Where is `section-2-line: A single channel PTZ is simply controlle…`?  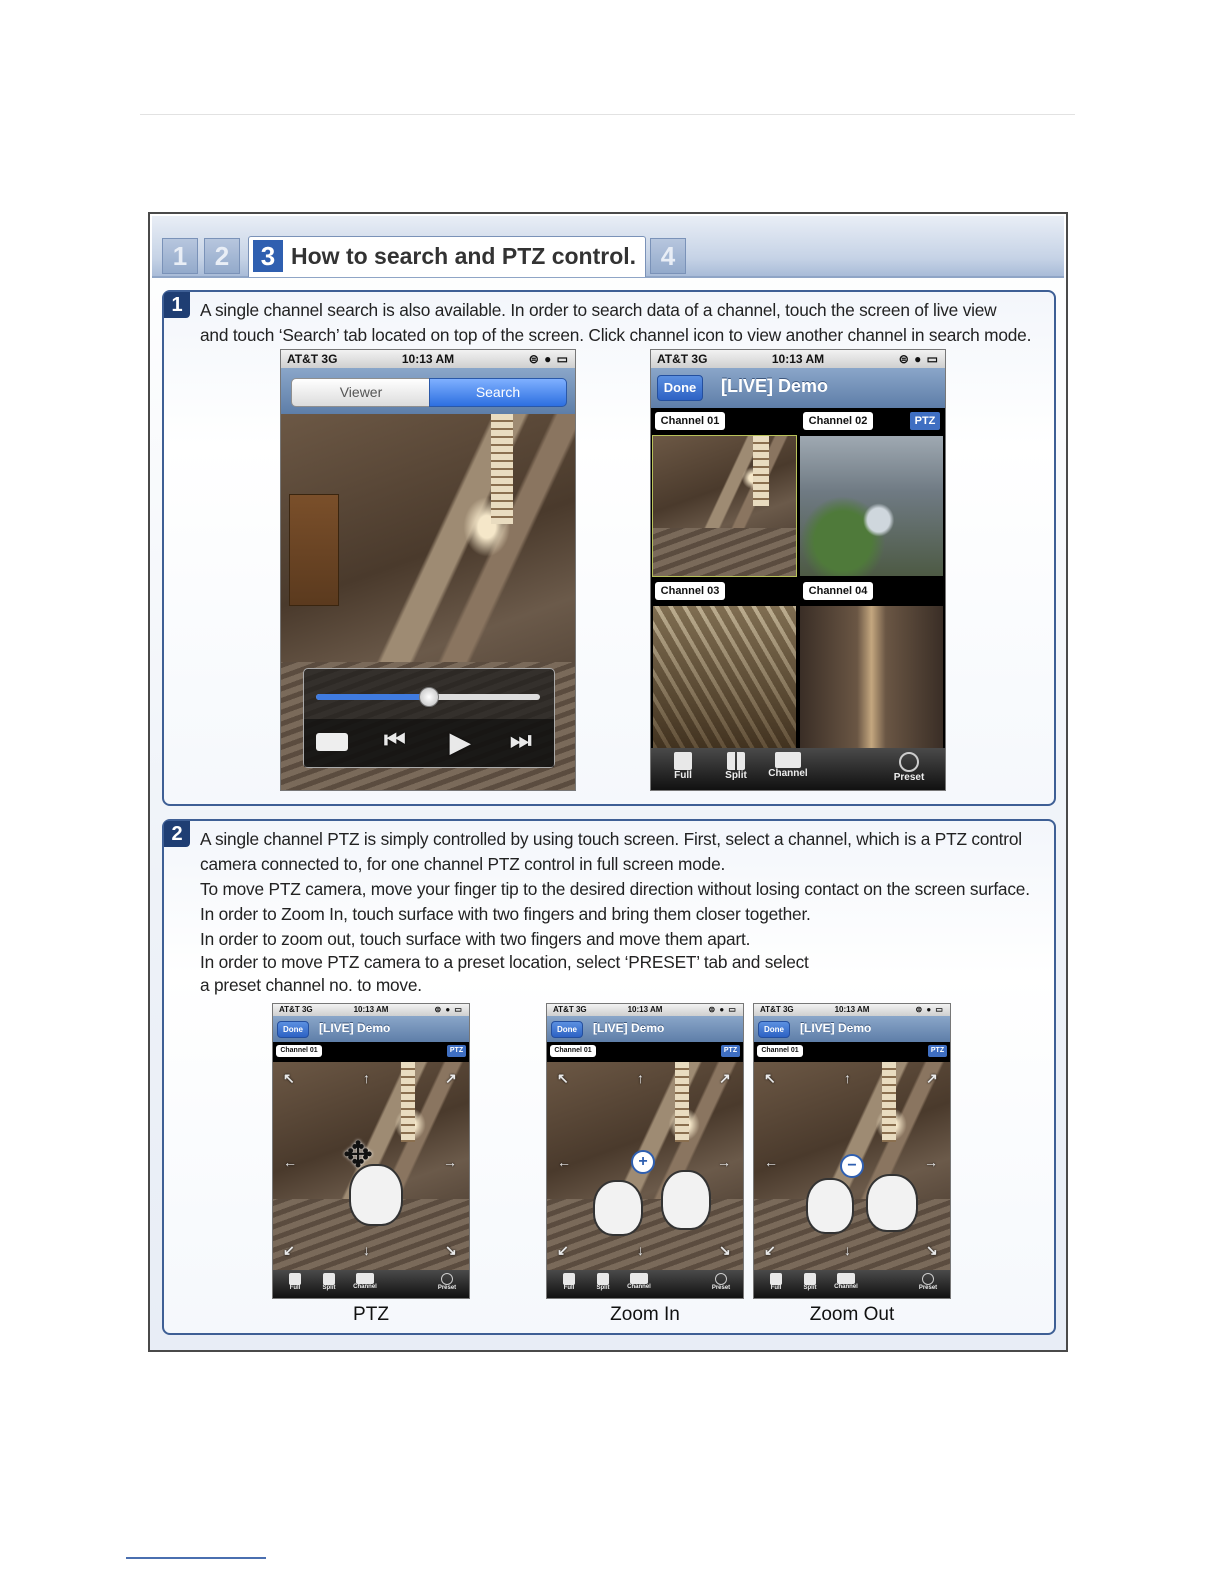 section-2-line: A single channel PTZ is simply controlle… is located at coordinates (611, 839).